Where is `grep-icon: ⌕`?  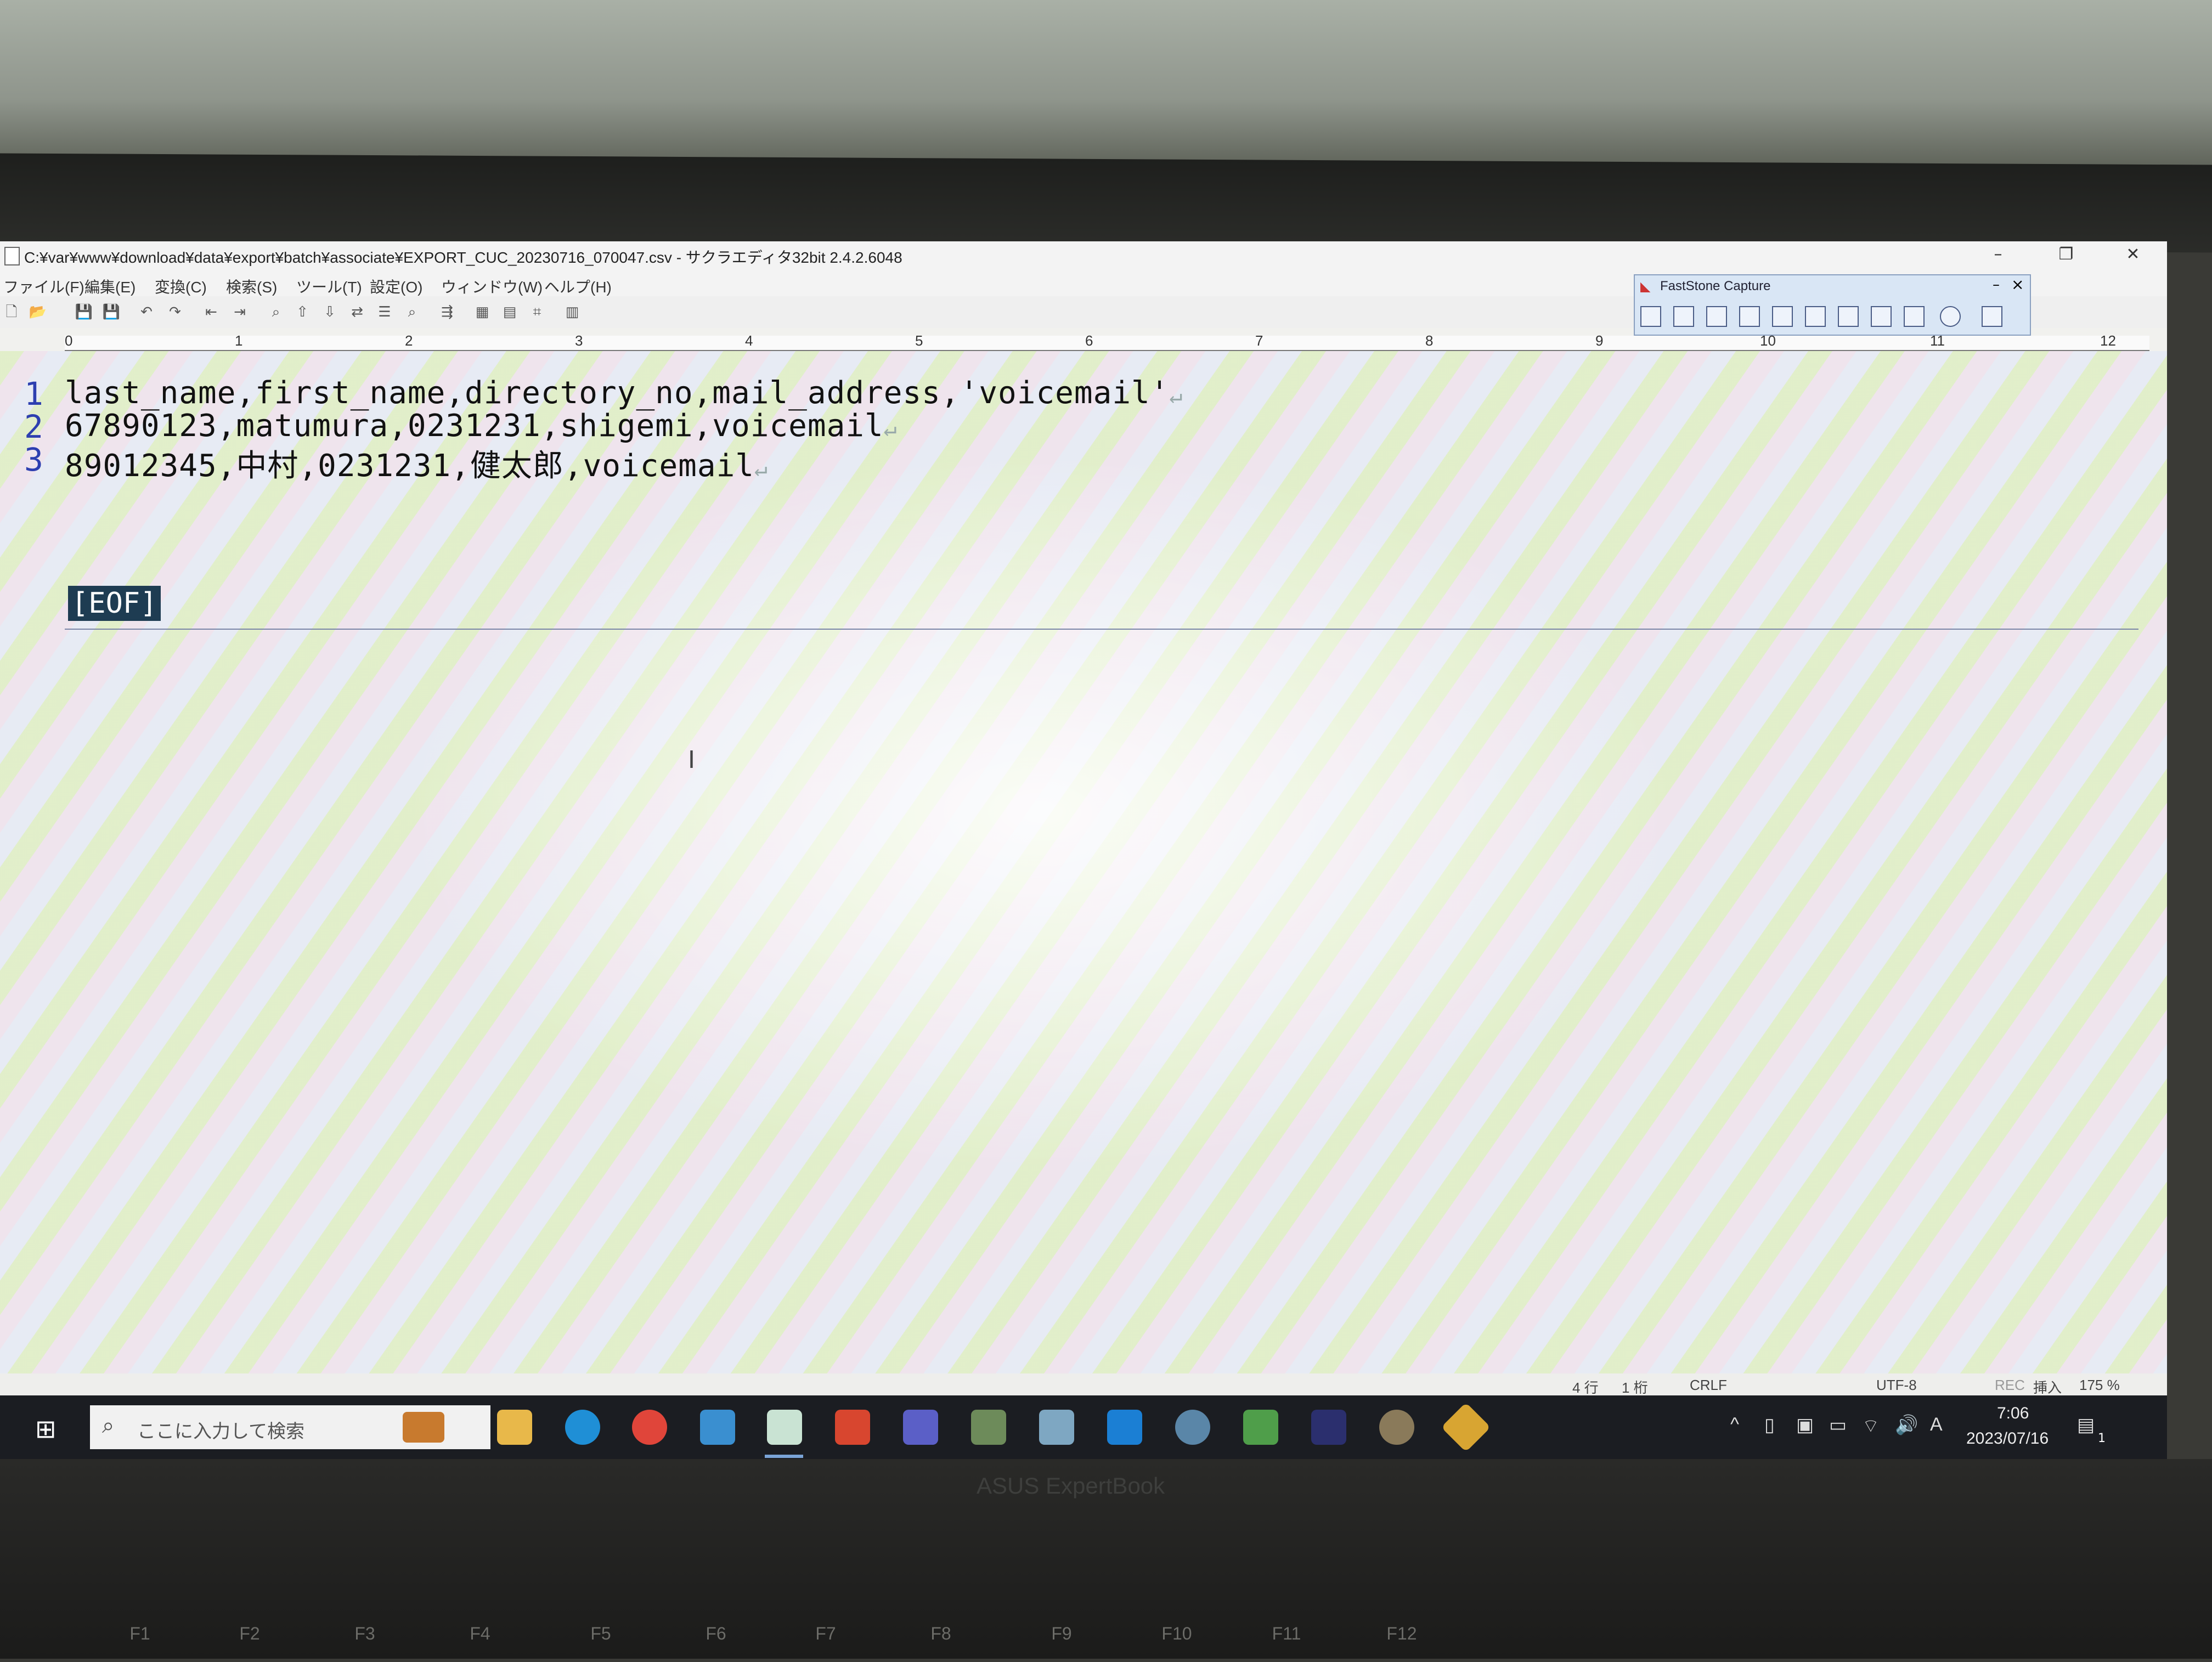 grep-icon: ⌕ is located at coordinates (412, 312).